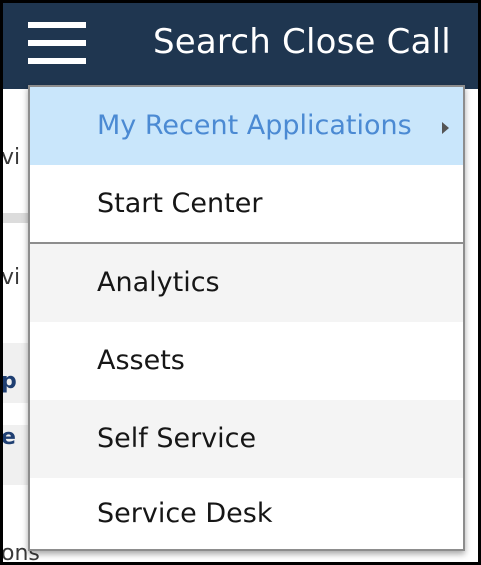 This screenshot has width=481, height=565. What do you see at coordinates (57, 44) in the screenshot?
I see `hamburger-menu-icon` at bounding box center [57, 44].